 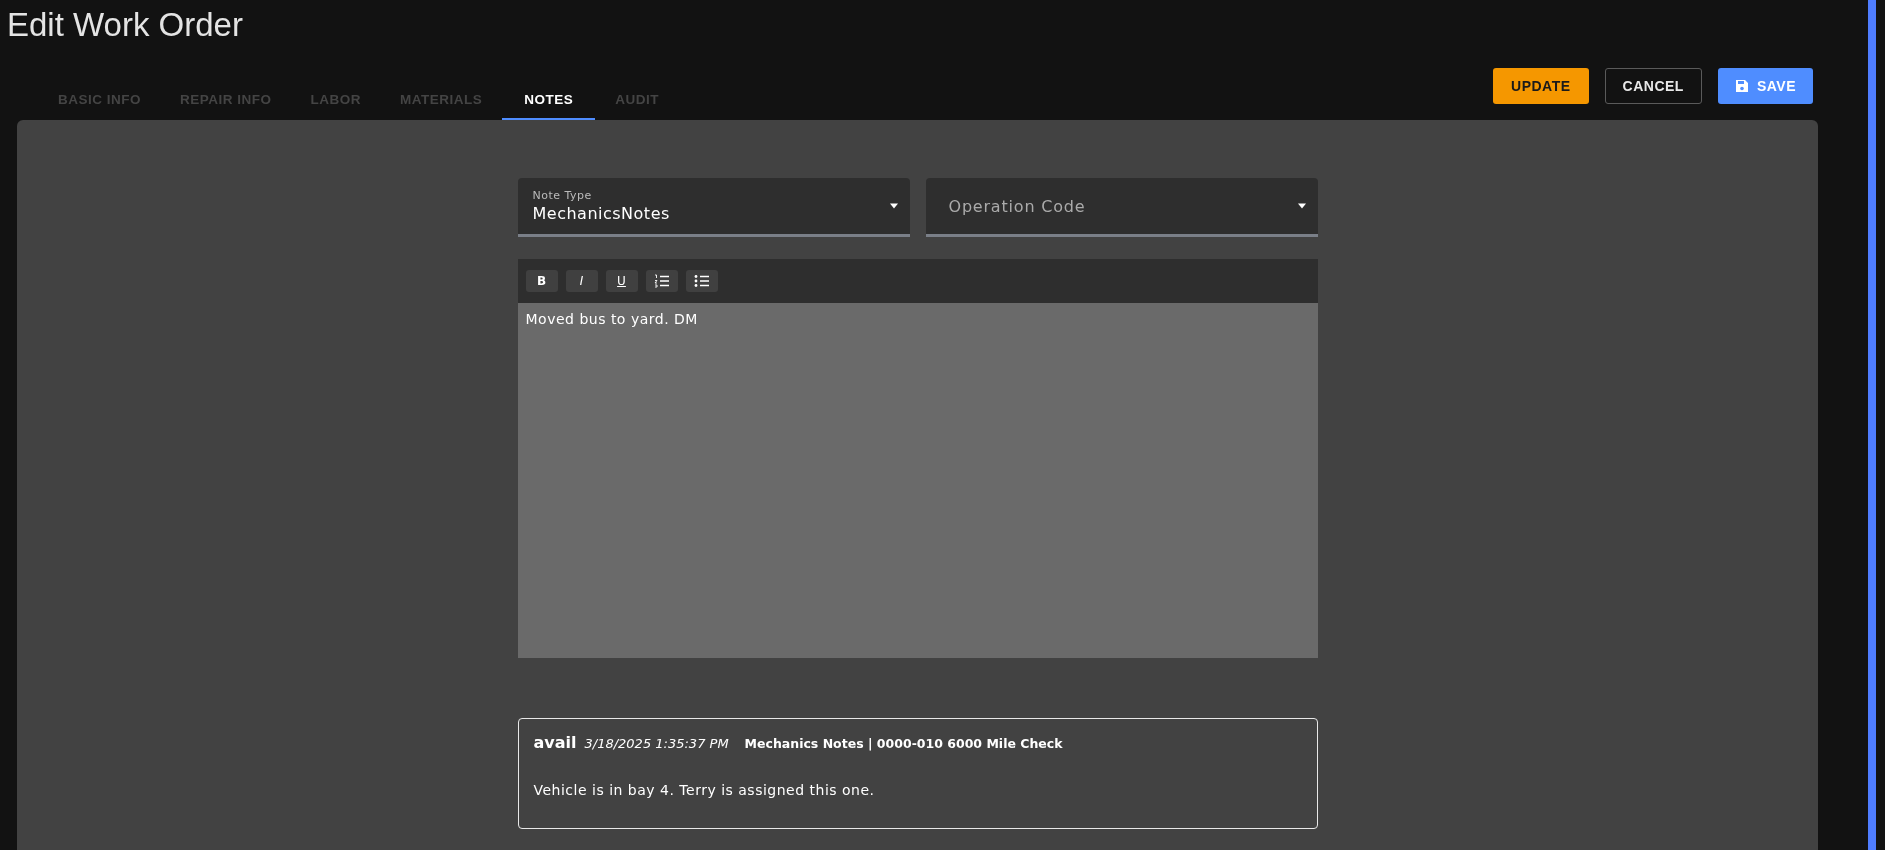 What do you see at coordinates (555, 742) in the screenshot?
I see `note-author: avail` at bounding box center [555, 742].